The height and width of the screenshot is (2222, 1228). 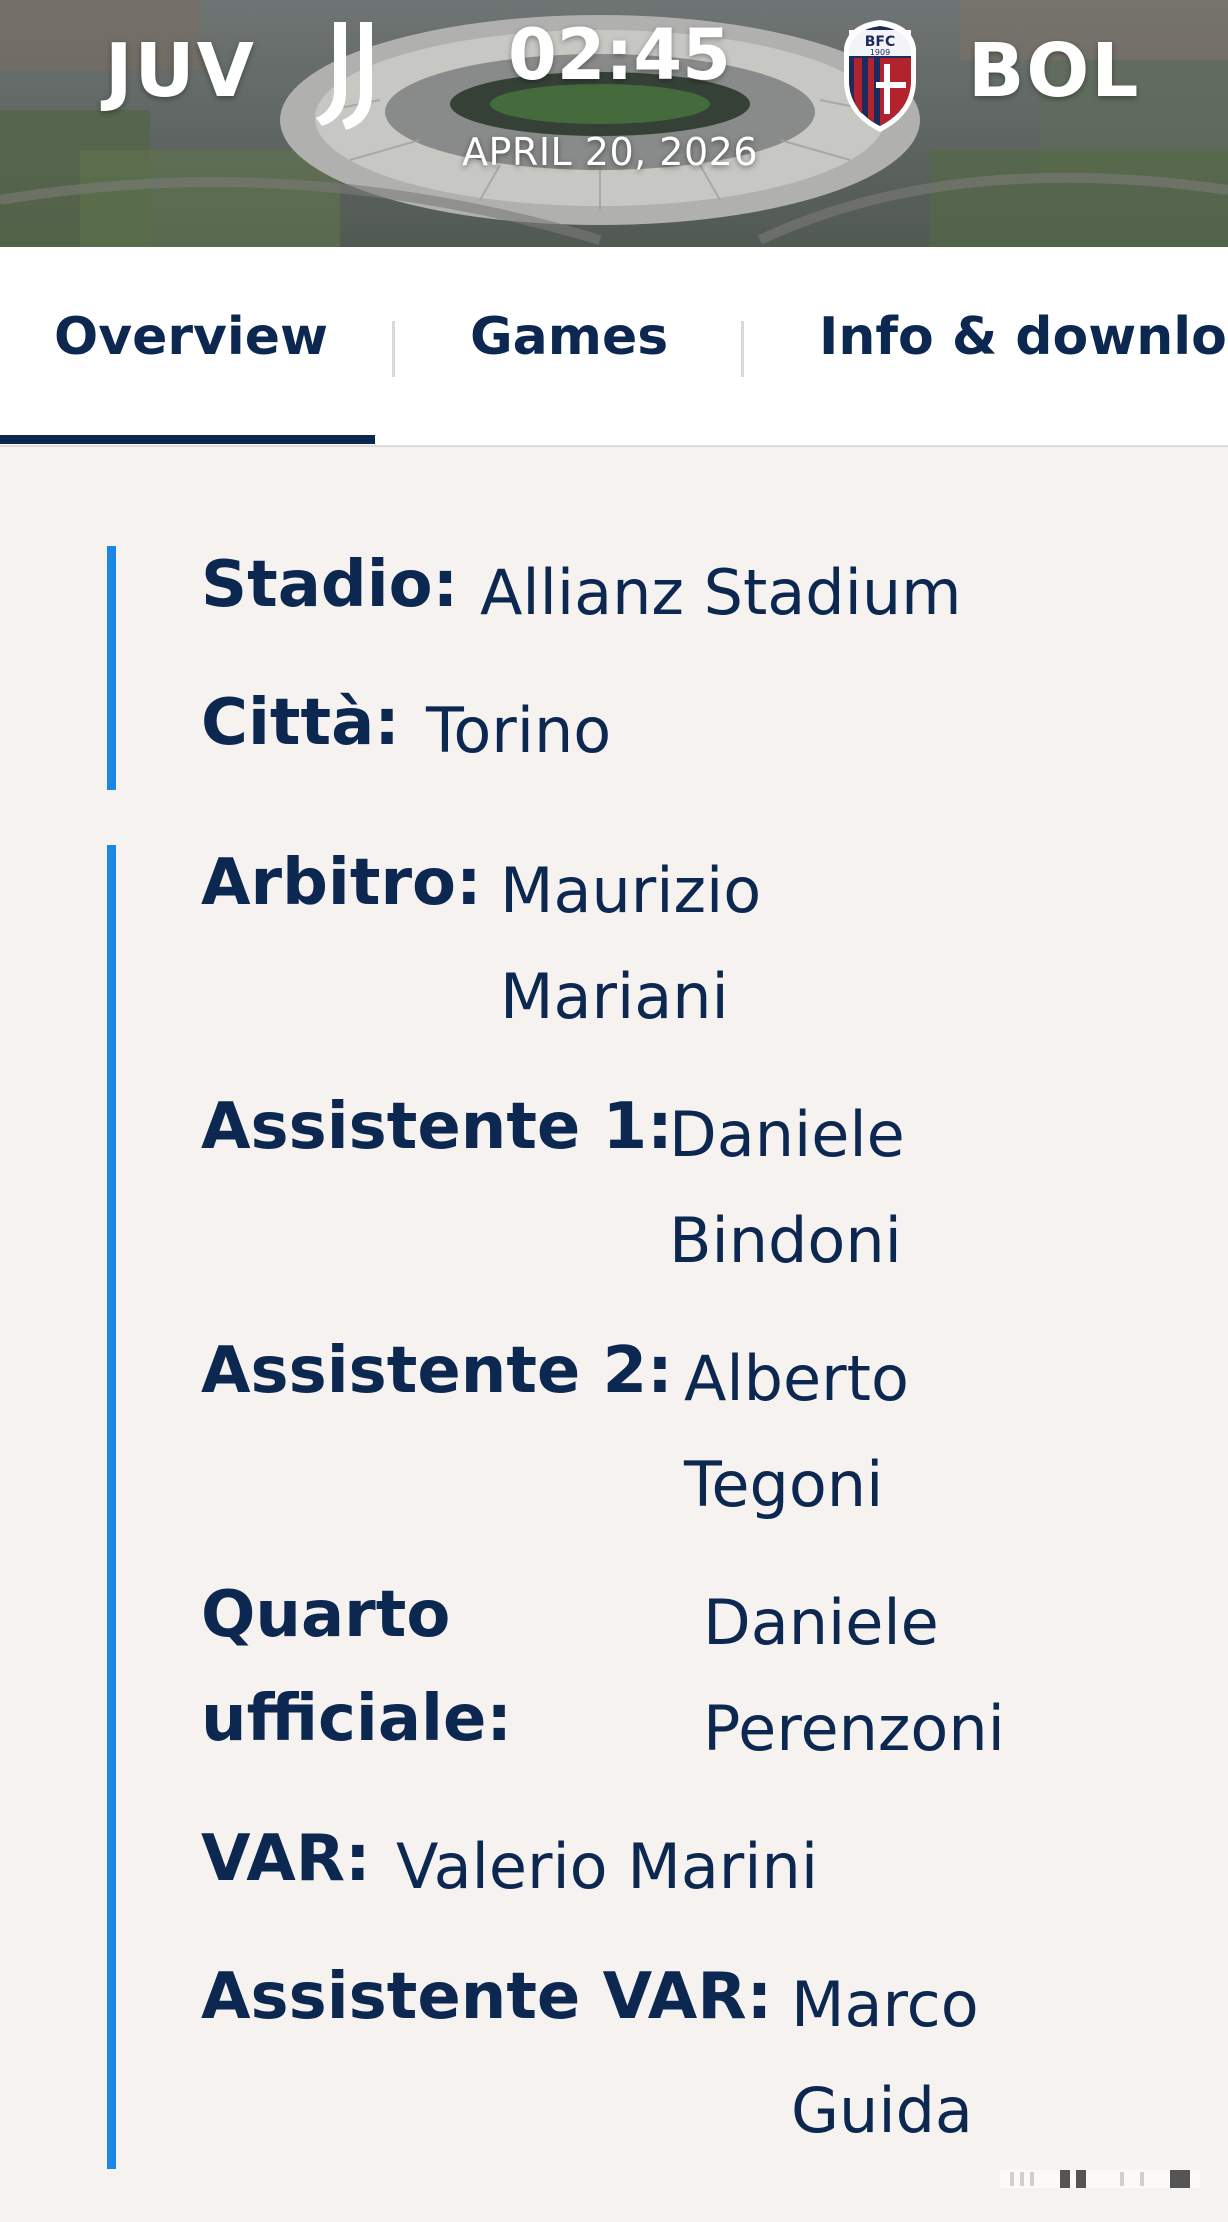 I want to click on fourth-official-value-line1: Daniele, so click(x=821, y=1622).